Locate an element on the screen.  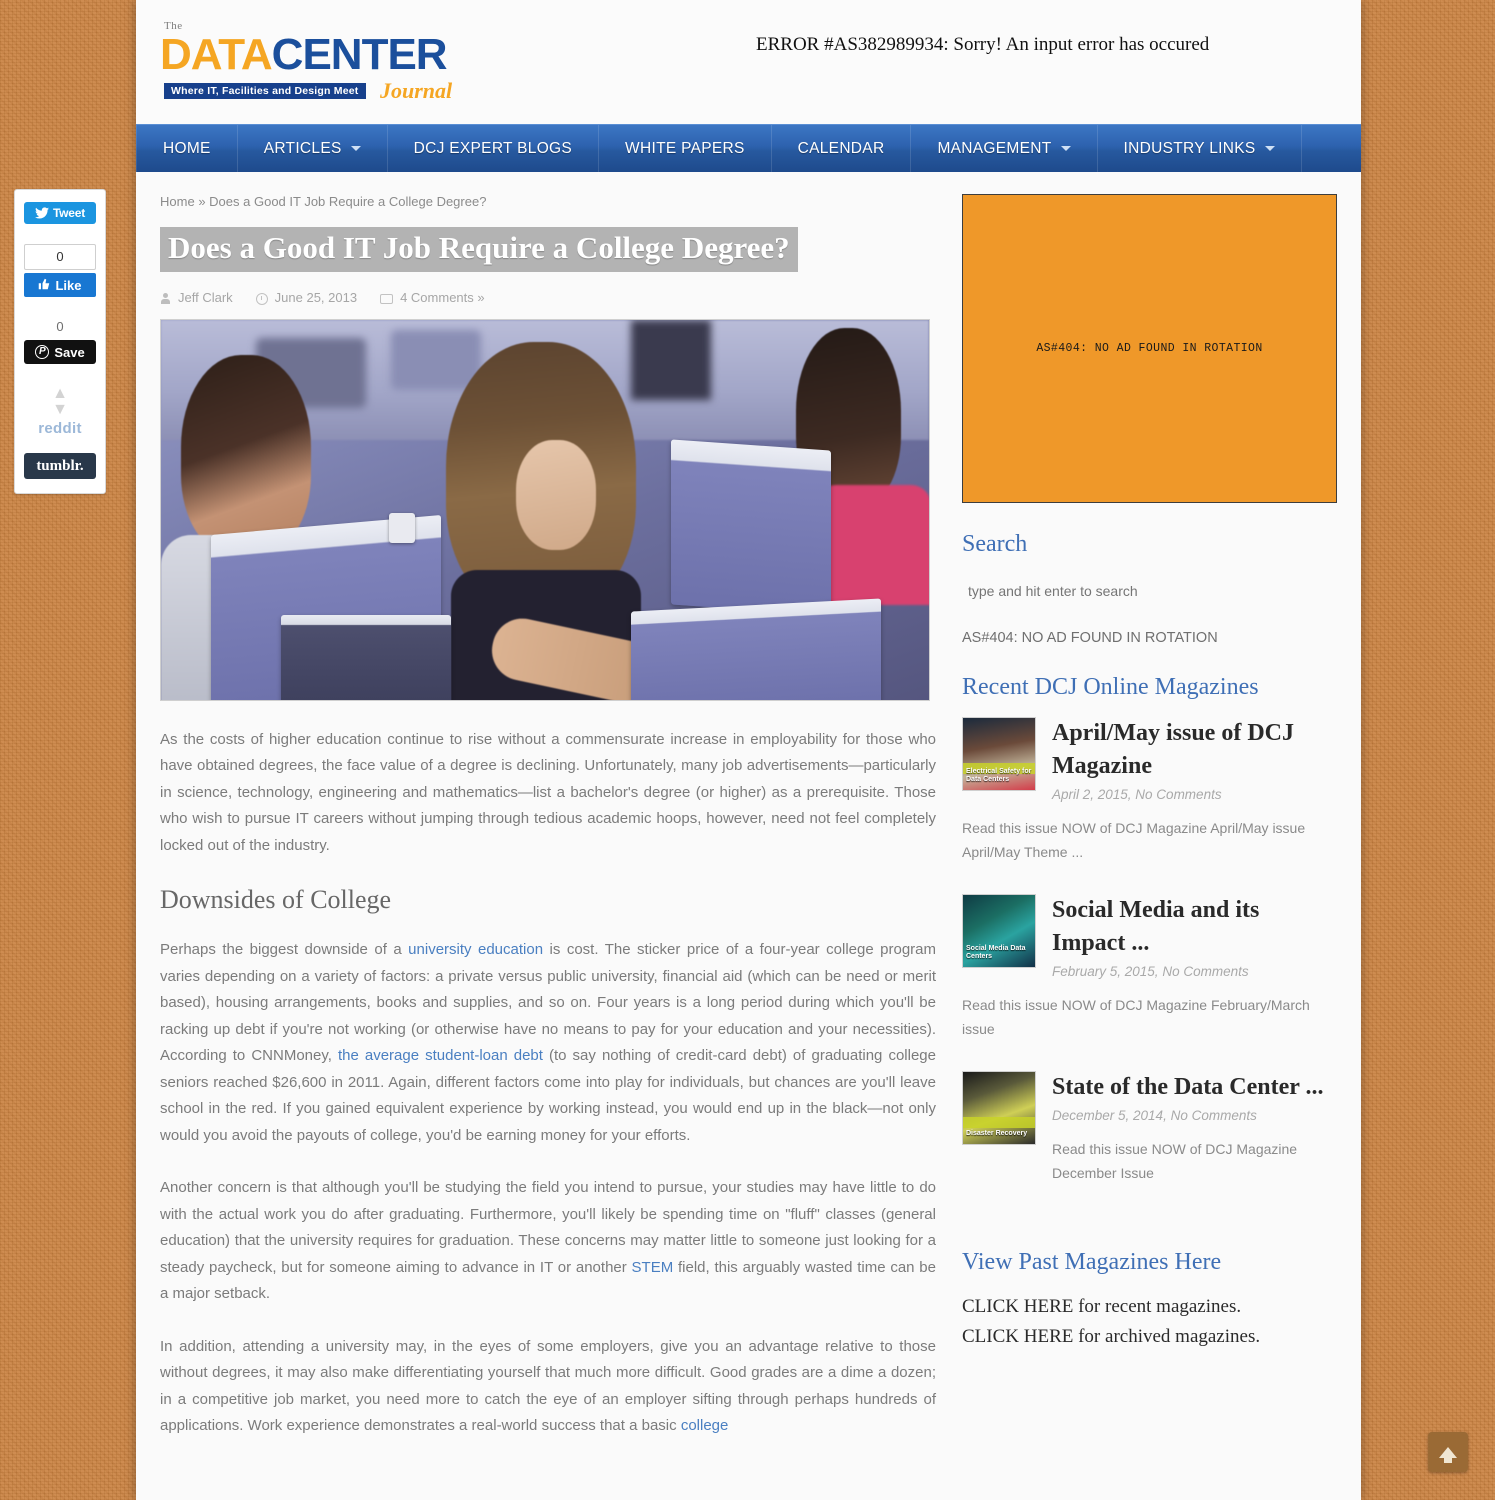
logo-wordmark: DATACENTER is located at coordinates (350, 55).